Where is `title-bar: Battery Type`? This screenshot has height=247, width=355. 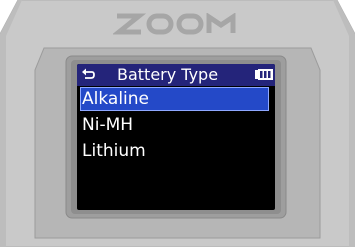
title-bar: Battery Type is located at coordinates (176, 75).